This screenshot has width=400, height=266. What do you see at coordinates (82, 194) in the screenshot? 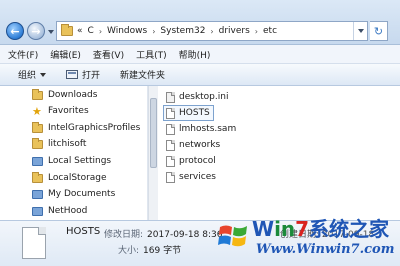
I see `nav-item-label: My Documents` at bounding box center [82, 194].